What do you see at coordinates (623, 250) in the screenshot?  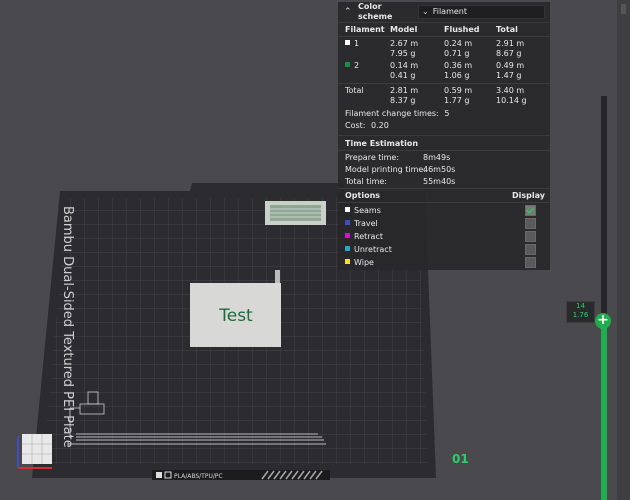 I see `window-scrollbar` at bounding box center [623, 250].